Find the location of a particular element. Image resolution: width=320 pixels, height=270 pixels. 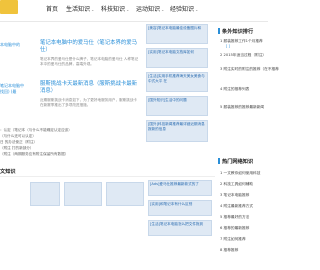

nav-item-life: 生活知识⌄ is located at coordinates (80, 8).